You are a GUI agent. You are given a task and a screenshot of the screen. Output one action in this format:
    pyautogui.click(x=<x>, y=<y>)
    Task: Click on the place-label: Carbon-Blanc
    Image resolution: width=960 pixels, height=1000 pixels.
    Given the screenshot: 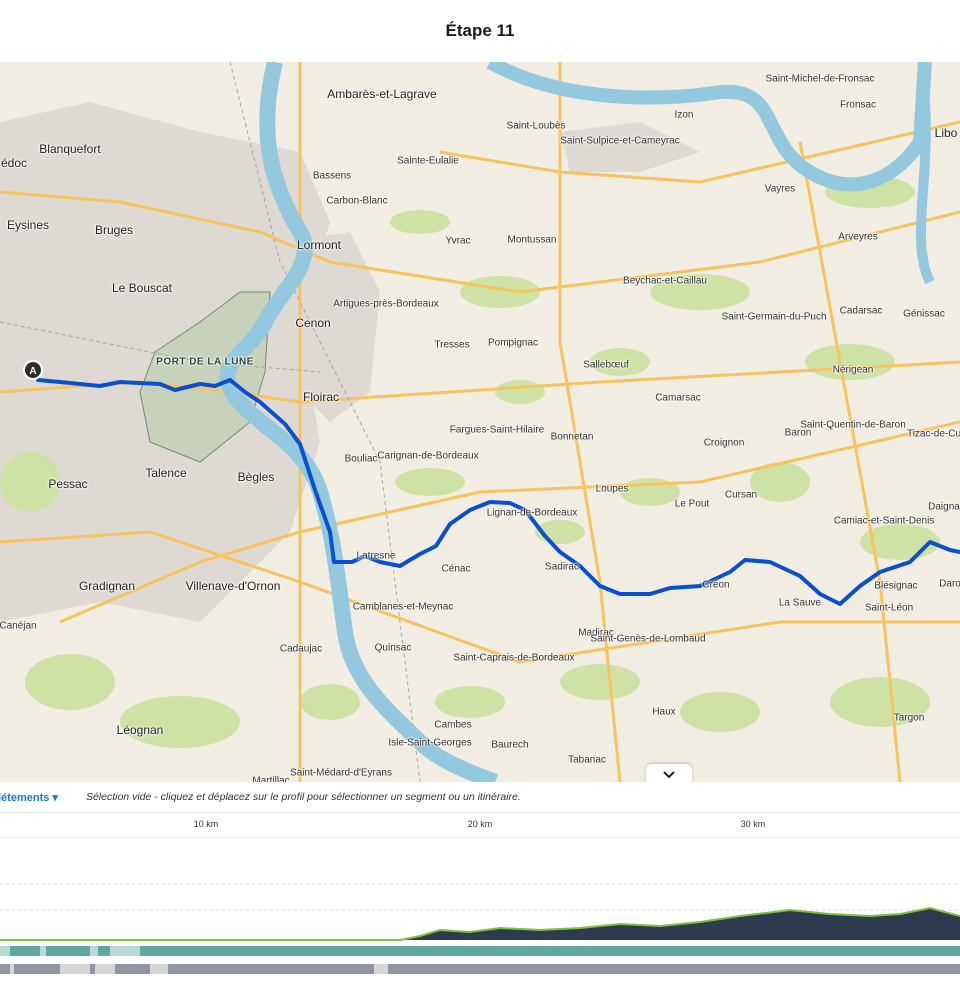 What is the action you would take?
    pyautogui.click(x=357, y=201)
    